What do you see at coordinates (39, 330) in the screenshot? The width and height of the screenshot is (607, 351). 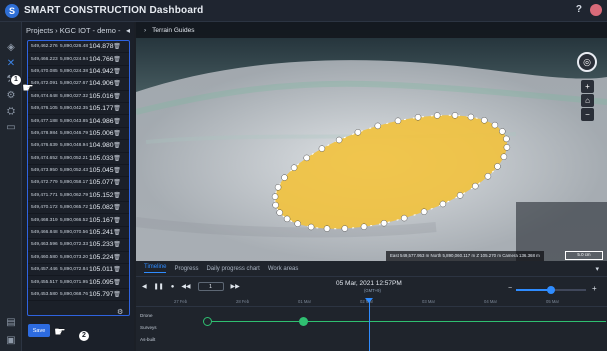 I see `save-button: Save` at bounding box center [39, 330].